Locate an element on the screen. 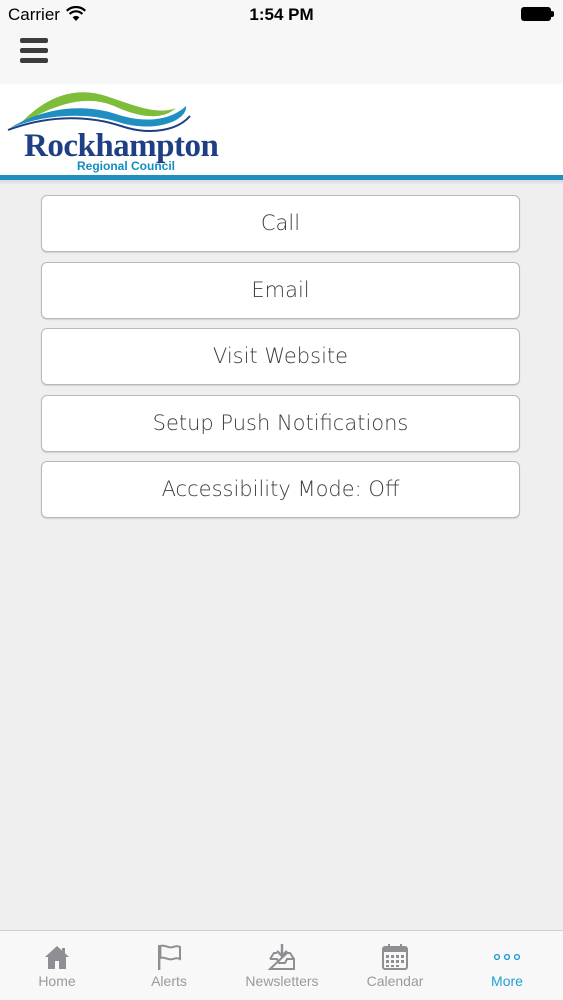 Image resolution: width=563 pixels, height=1000 pixels. inbox-download-icon is located at coordinates (281, 957).